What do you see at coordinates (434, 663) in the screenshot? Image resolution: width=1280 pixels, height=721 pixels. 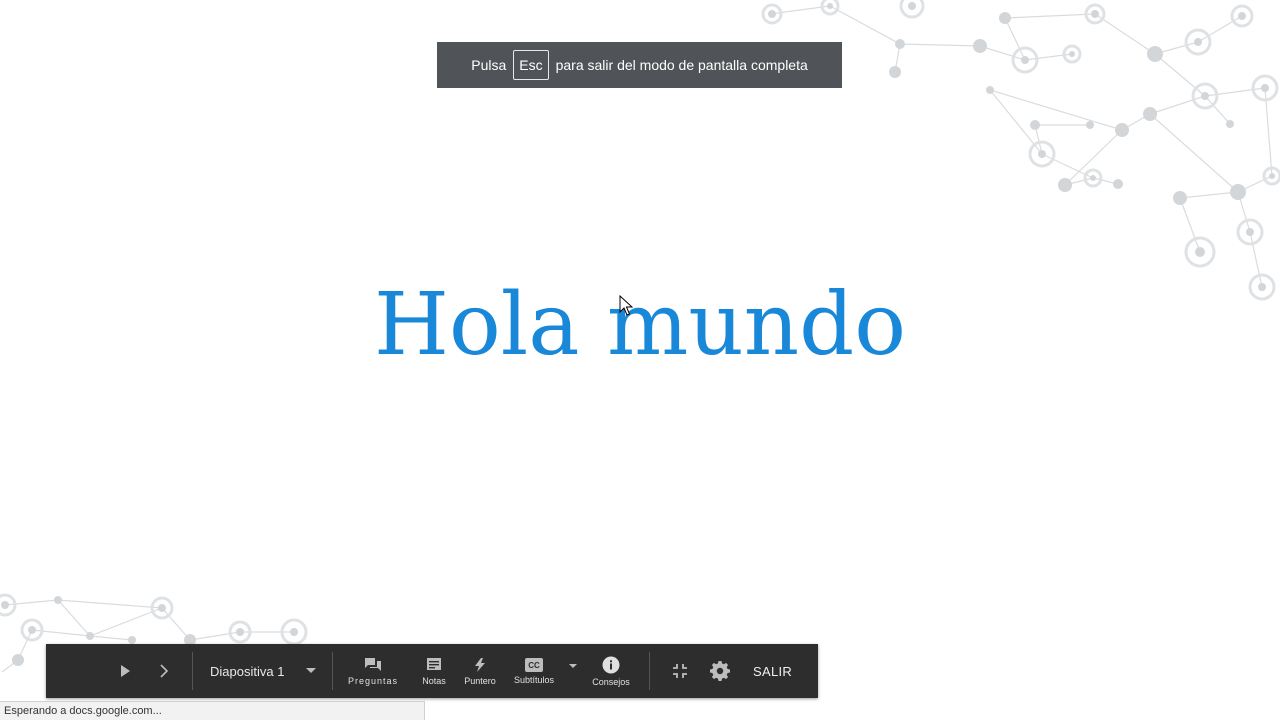 I see `notes-icon` at bounding box center [434, 663].